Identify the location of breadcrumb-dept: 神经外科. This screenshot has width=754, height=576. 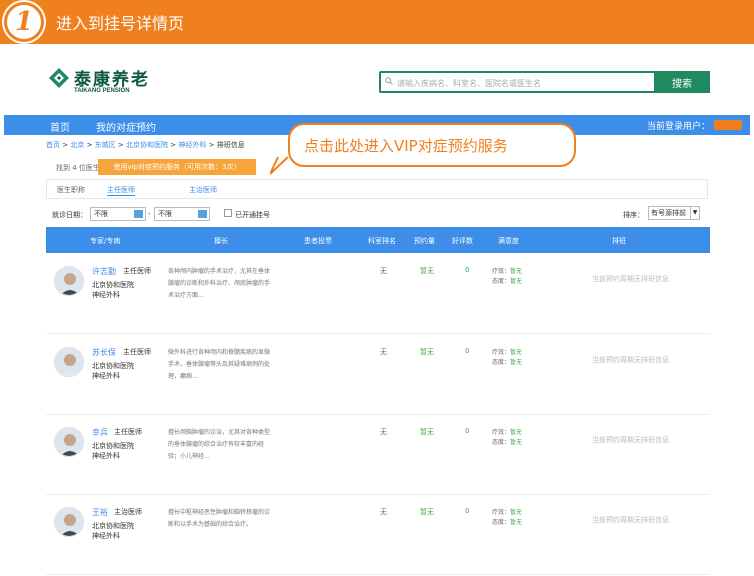
(192, 145).